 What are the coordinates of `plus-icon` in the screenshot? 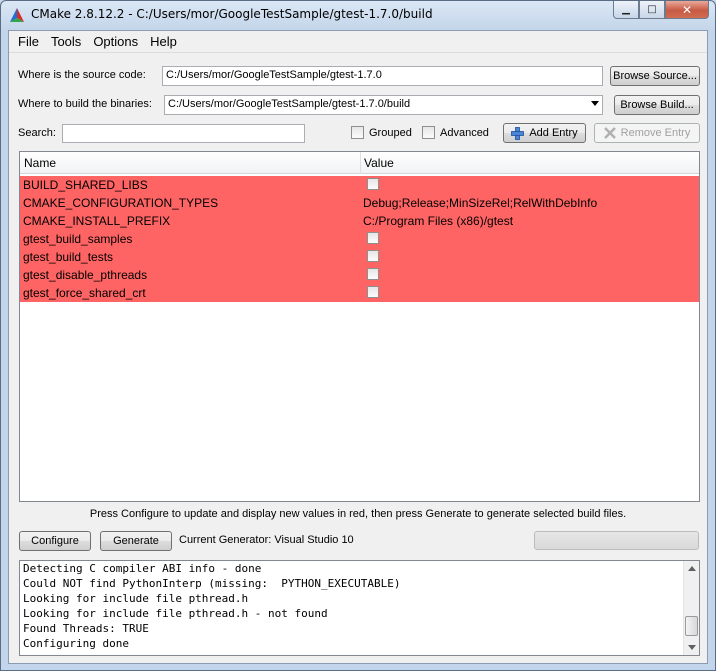 It's located at (518, 133).